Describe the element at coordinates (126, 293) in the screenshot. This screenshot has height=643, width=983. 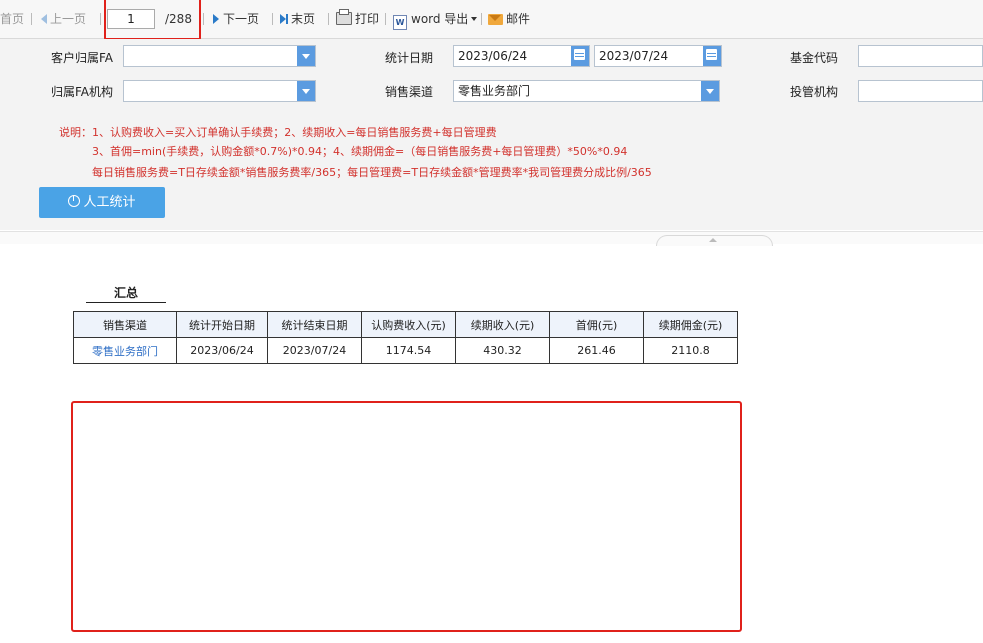
I see `report-title: 汇总` at that location.